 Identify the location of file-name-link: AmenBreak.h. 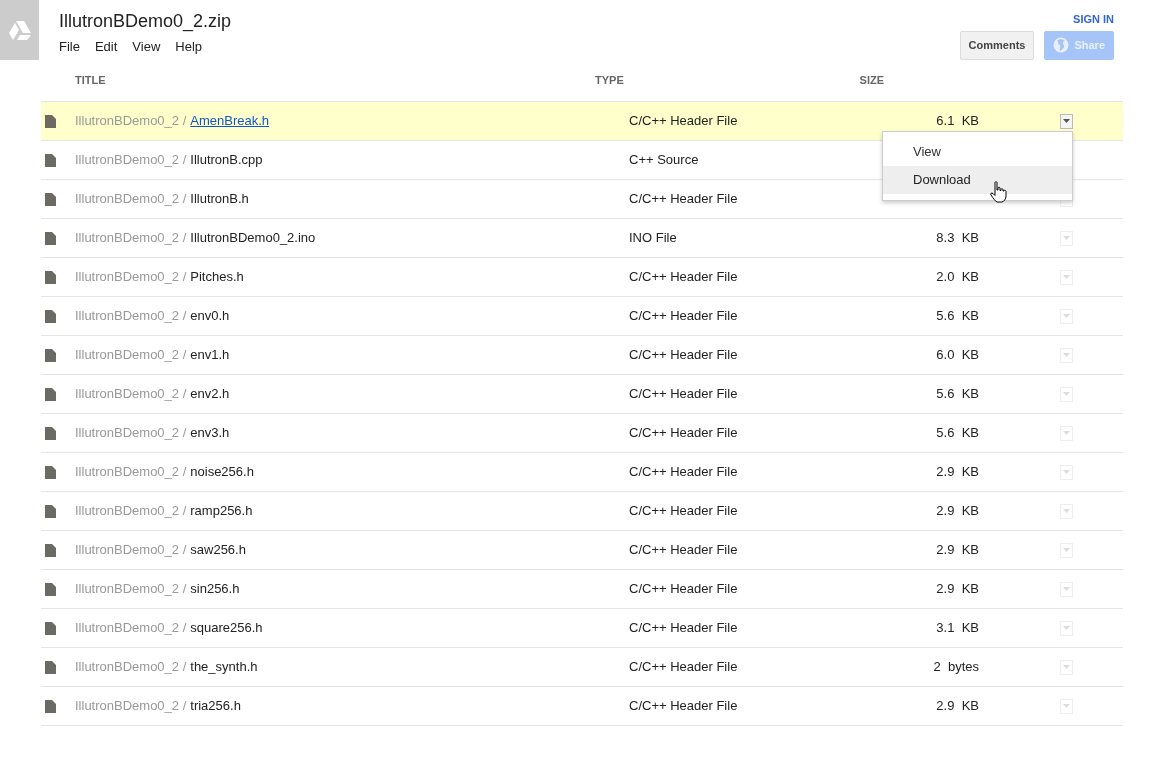
(230, 121).